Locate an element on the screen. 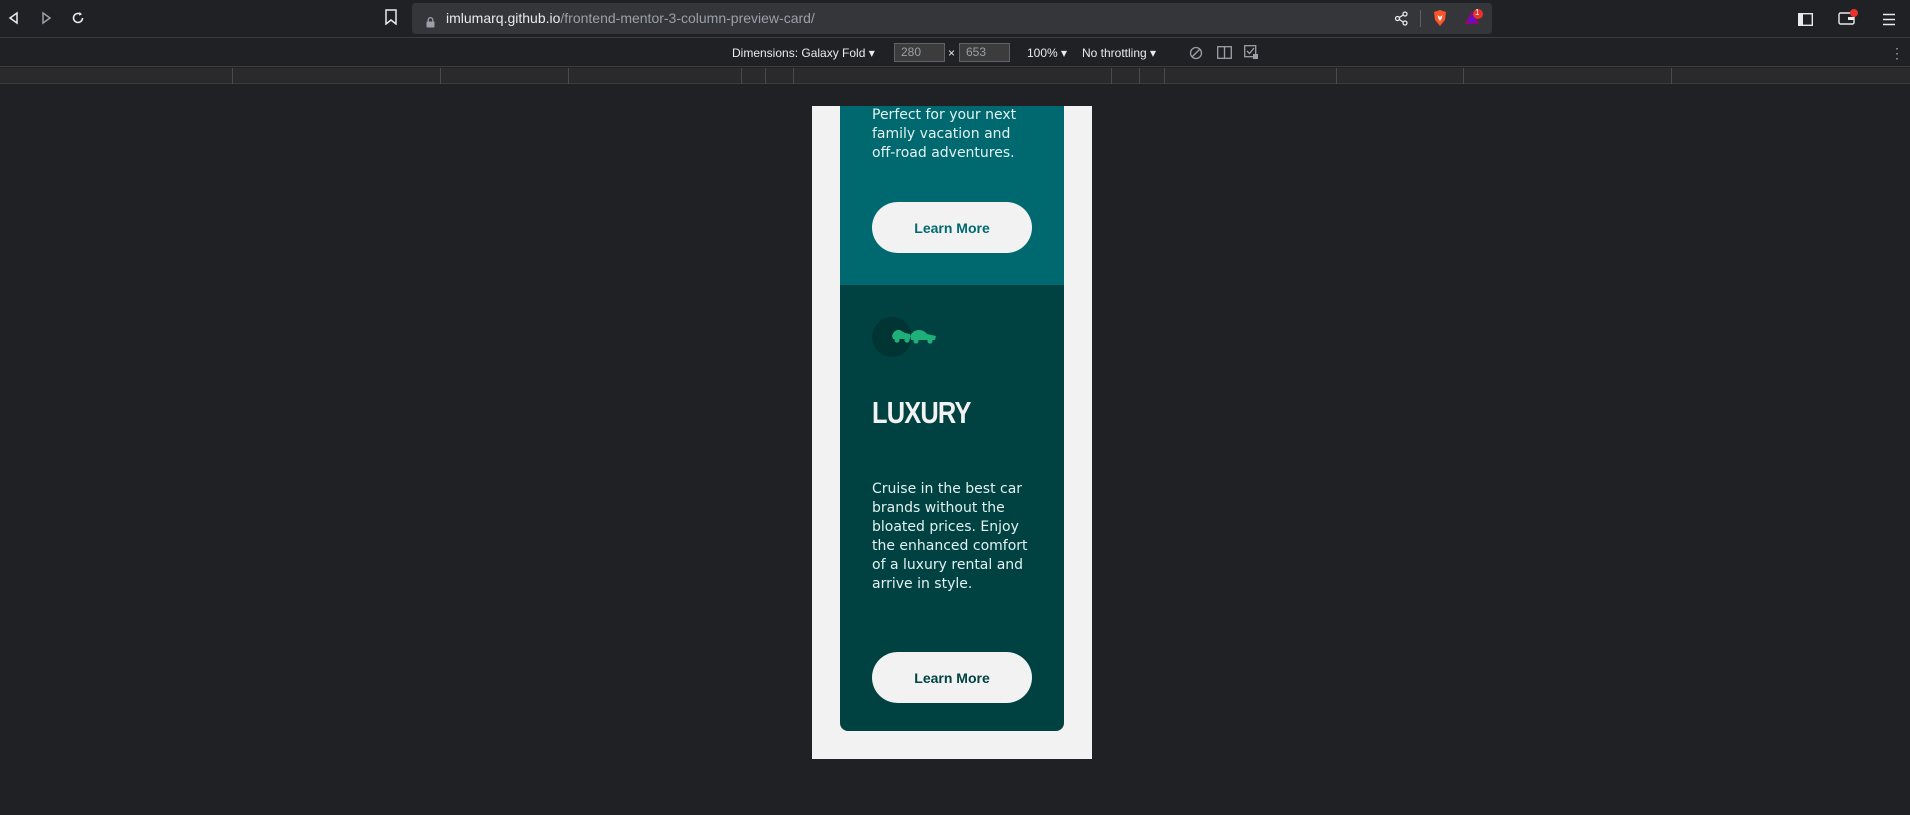  capture-screenshot-icon is located at coordinates (1251, 54).